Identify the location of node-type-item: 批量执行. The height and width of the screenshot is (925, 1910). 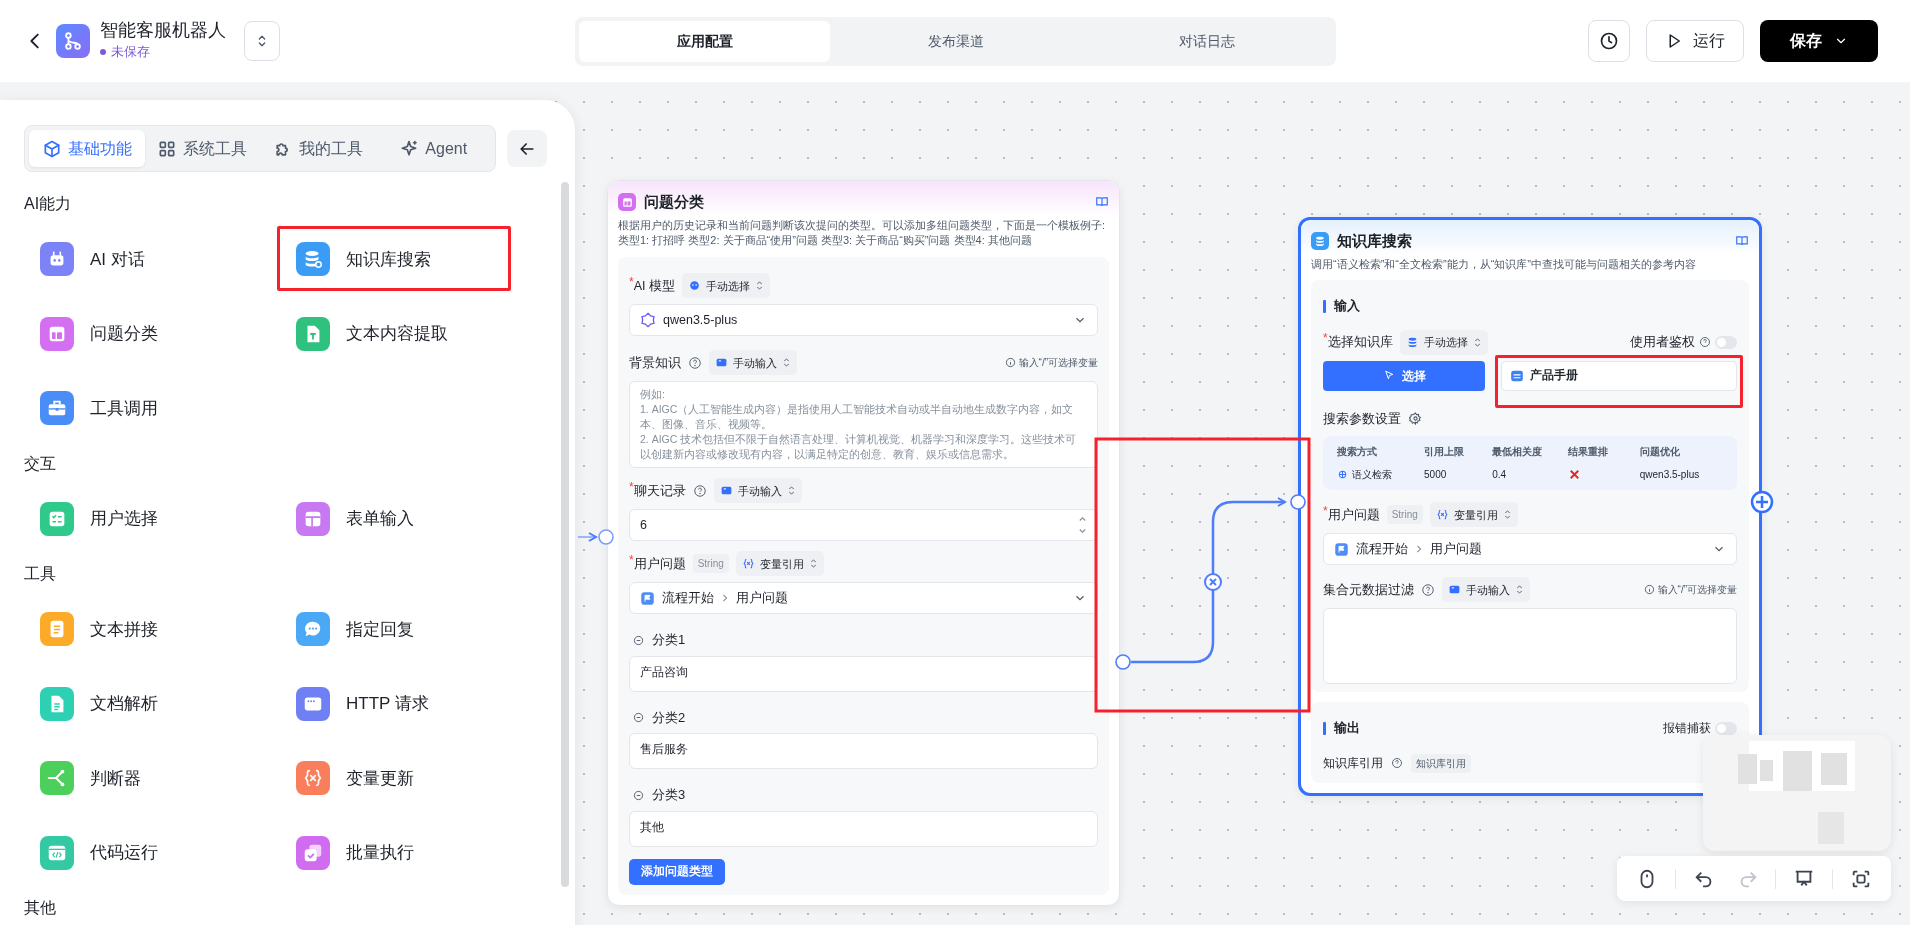
(408, 852).